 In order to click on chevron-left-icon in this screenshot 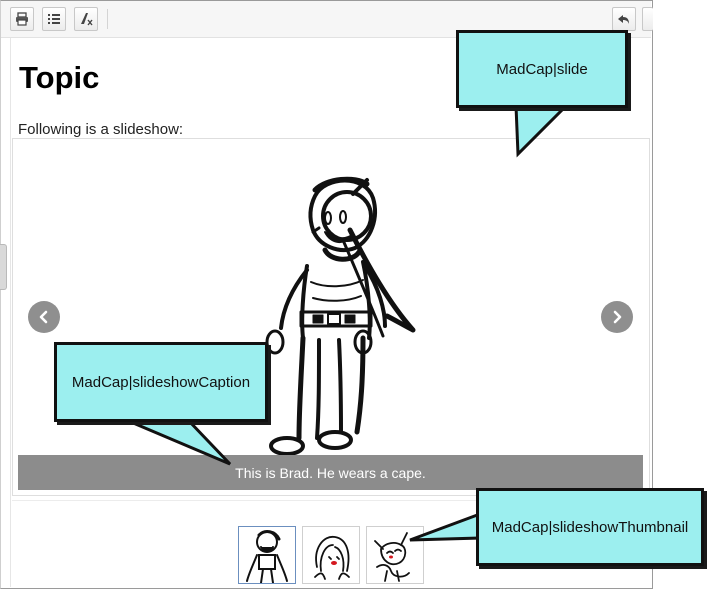, I will do `click(43, 317)`.